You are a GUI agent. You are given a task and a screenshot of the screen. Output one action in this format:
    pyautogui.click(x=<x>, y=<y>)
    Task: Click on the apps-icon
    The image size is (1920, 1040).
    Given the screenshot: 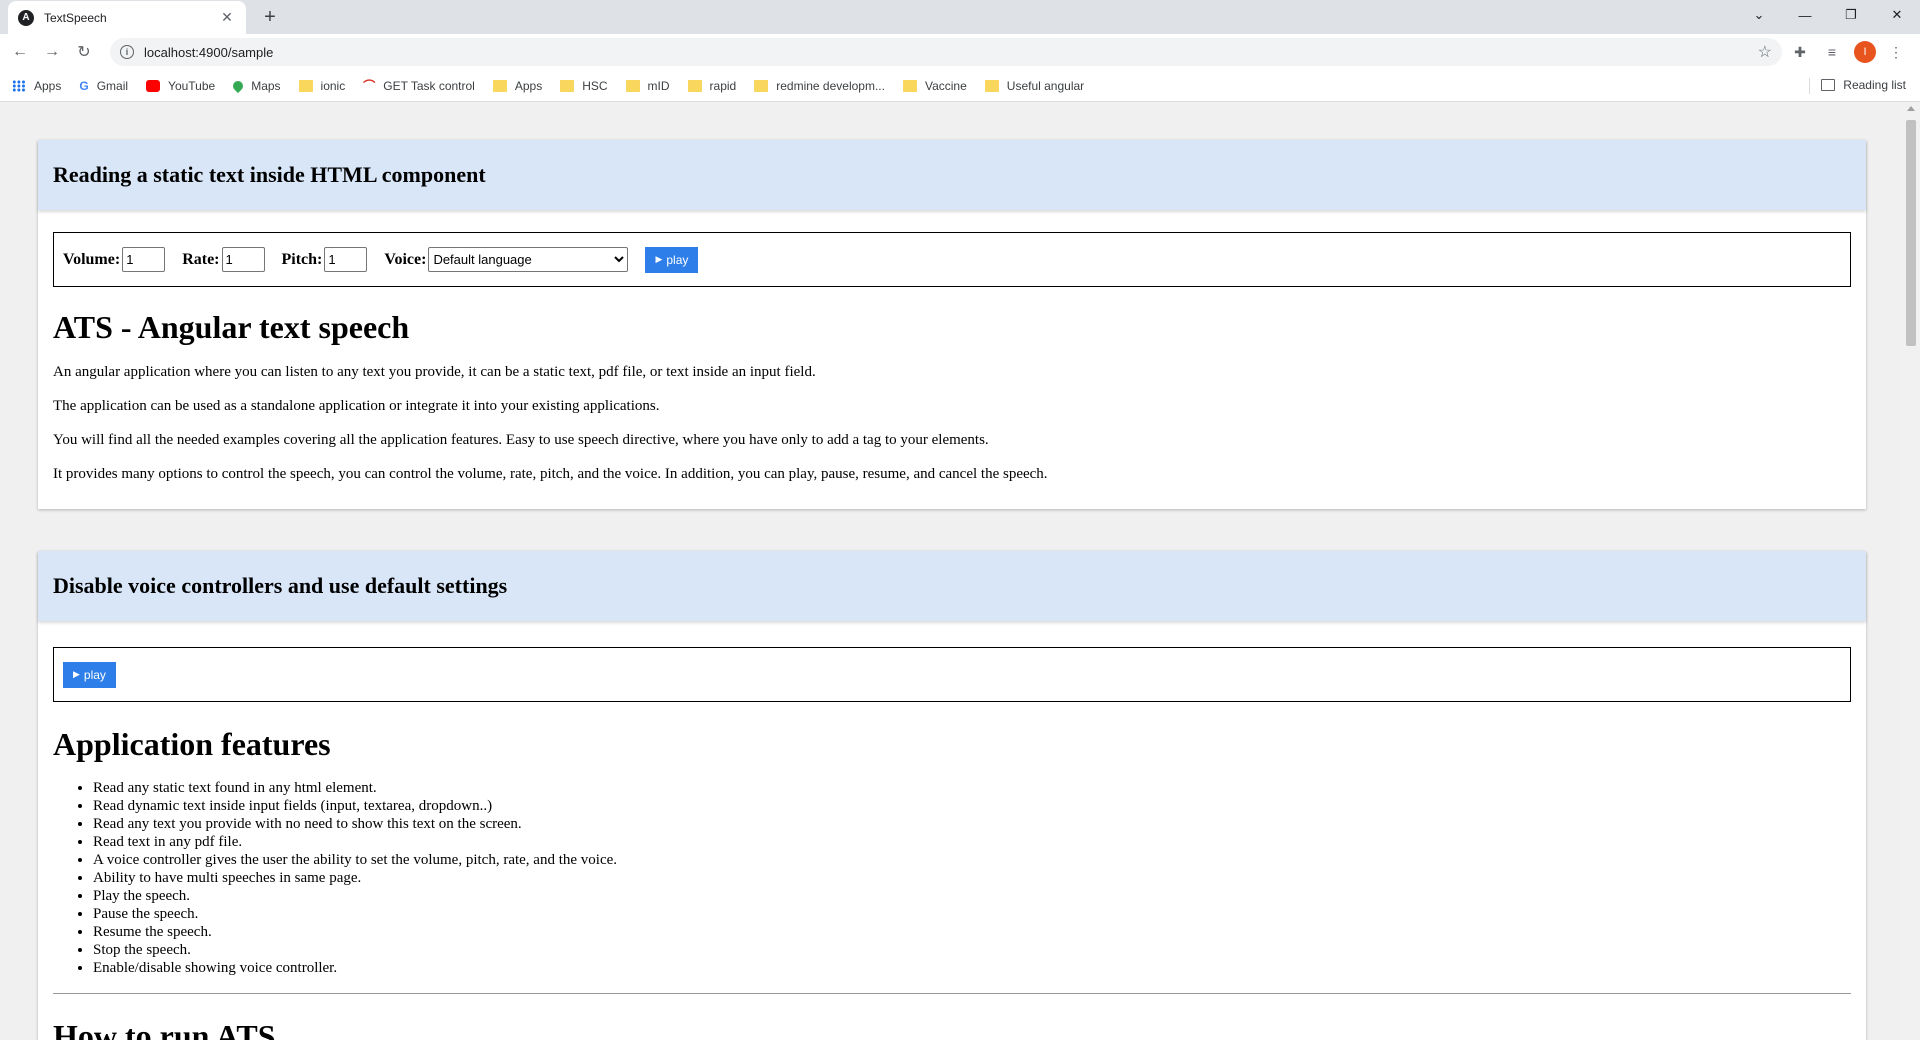 What is the action you would take?
    pyautogui.click(x=19, y=85)
    